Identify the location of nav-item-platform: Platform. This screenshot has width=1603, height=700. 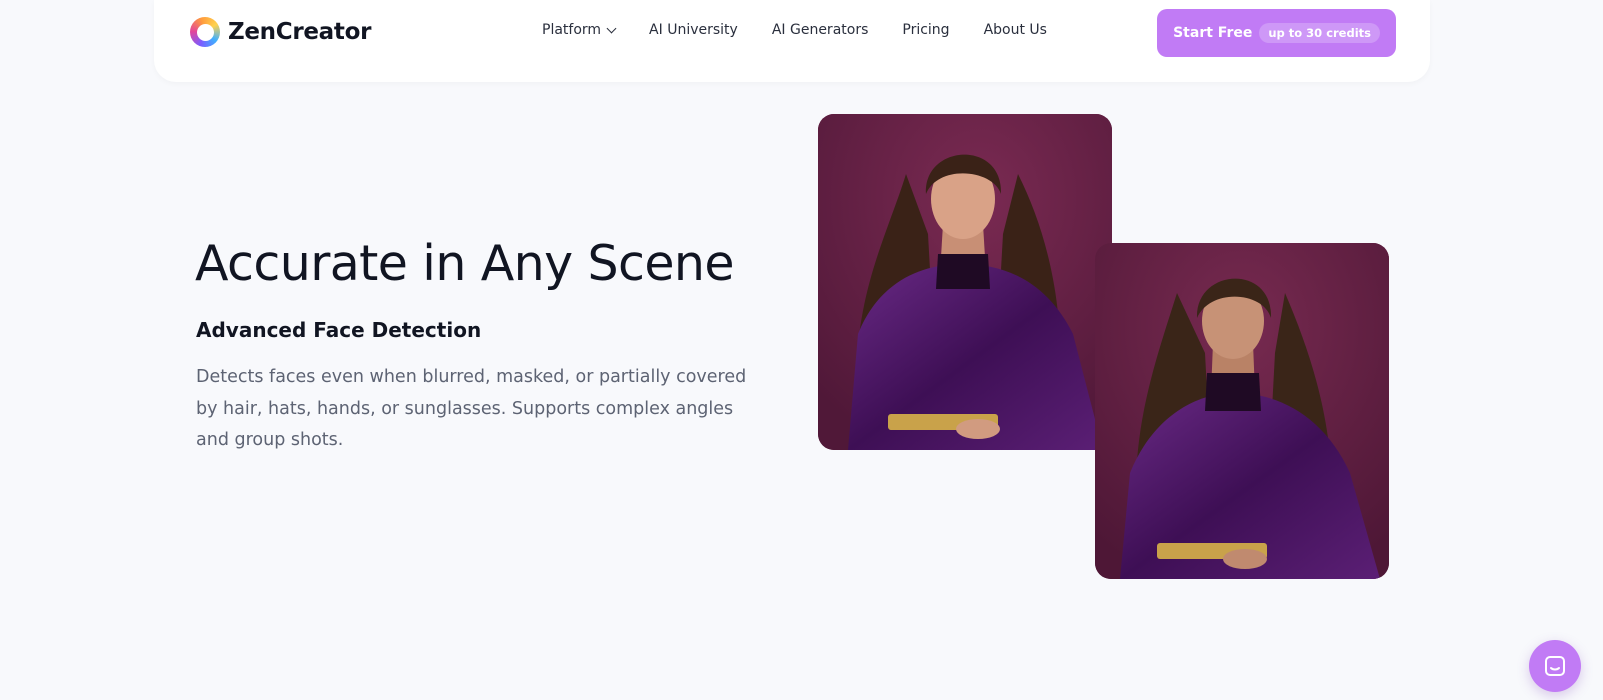
(579, 30).